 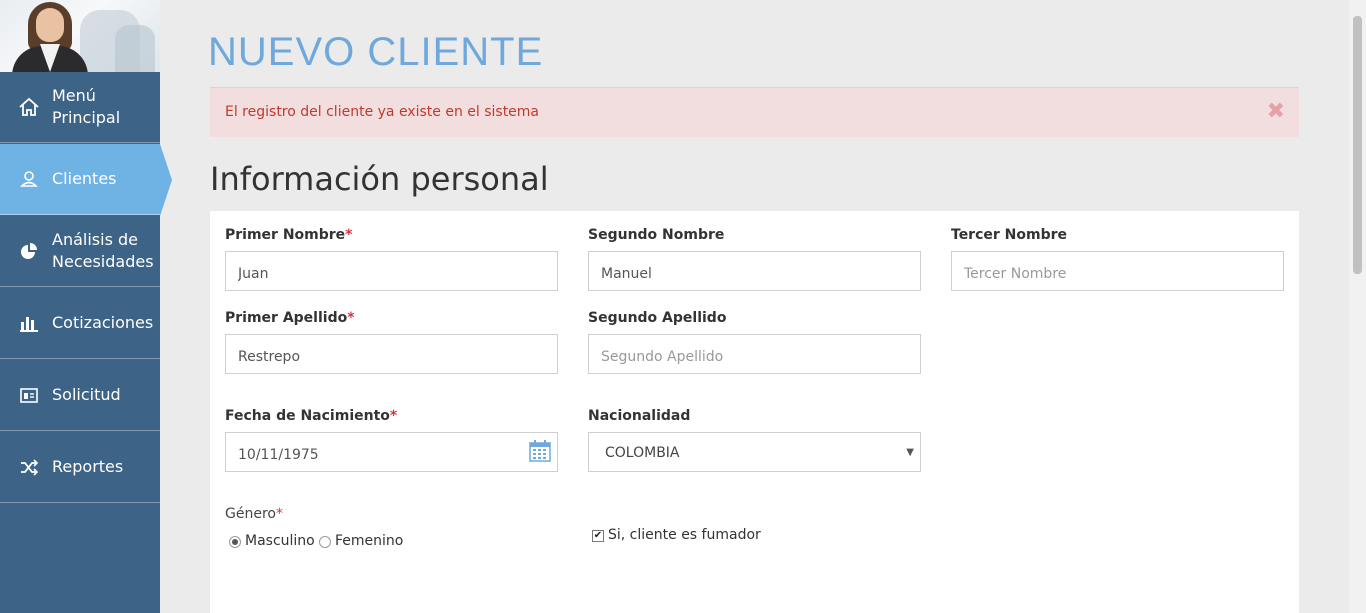 What do you see at coordinates (754, 354) in the screenshot?
I see `segundo-apellido-input` at bounding box center [754, 354].